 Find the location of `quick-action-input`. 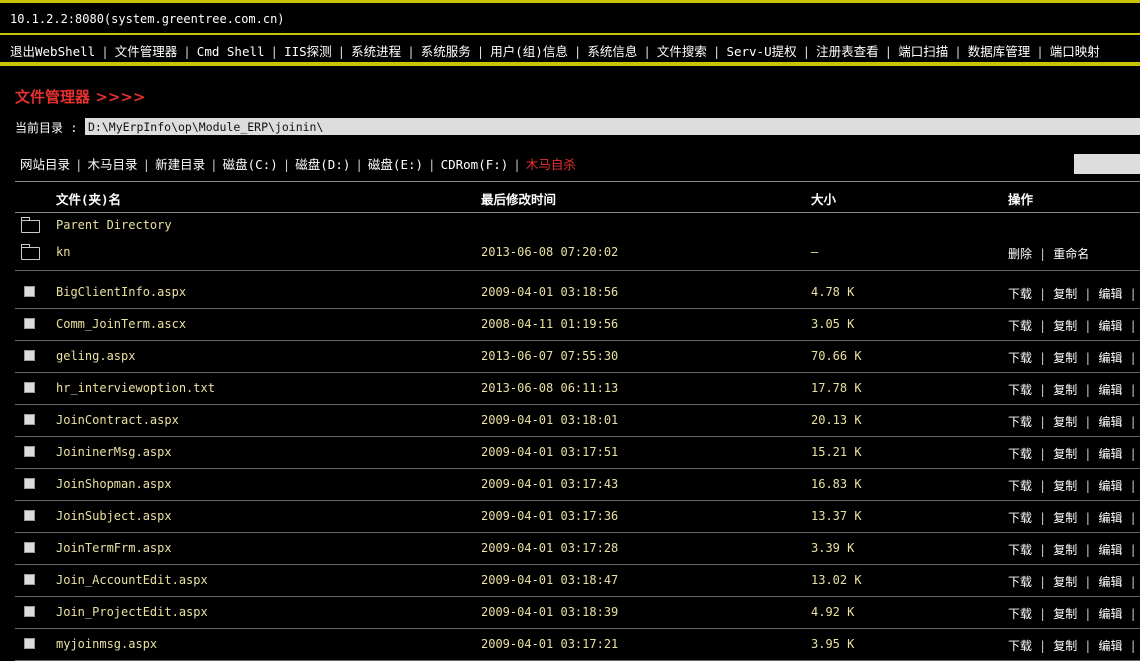

quick-action-input is located at coordinates (1107, 164).